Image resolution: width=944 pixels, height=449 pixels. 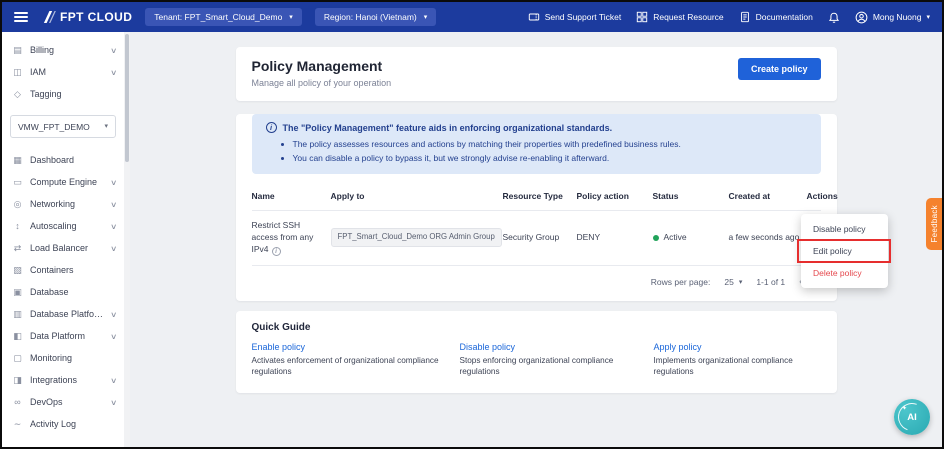 What do you see at coordinates (281, 327) in the screenshot?
I see `quick-guide-title: Quick Guide` at bounding box center [281, 327].